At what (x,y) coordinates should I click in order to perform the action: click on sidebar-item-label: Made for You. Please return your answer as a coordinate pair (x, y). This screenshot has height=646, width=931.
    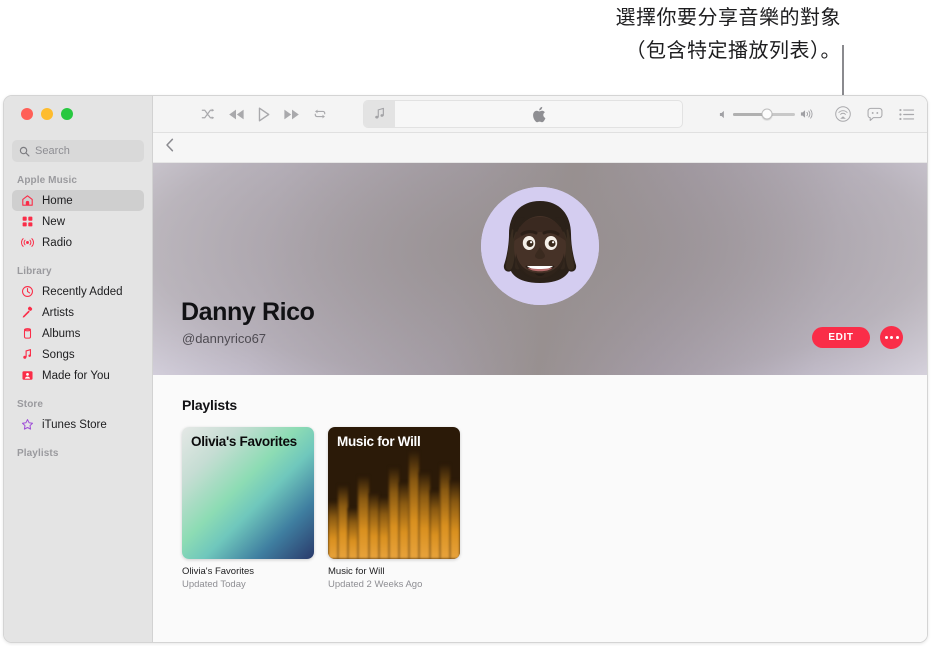
    Looking at the image, I should click on (76, 375).